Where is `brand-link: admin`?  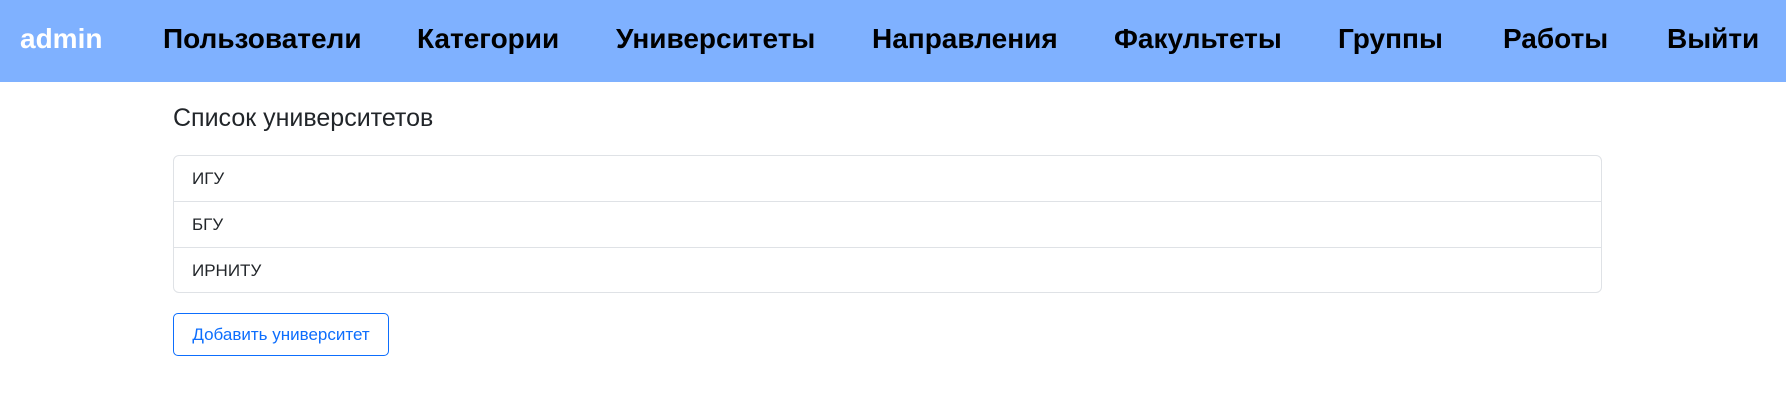
brand-link: admin is located at coordinates (61, 39).